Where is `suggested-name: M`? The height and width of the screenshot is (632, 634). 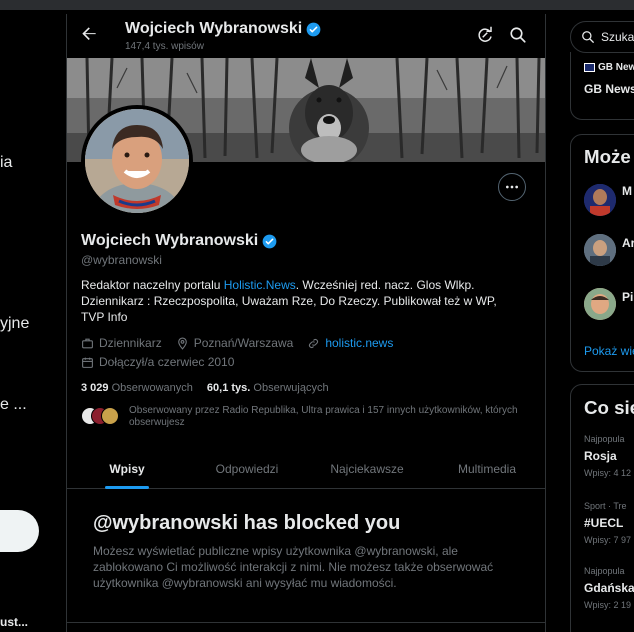 suggested-name: M is located at coordinates (627, 191).